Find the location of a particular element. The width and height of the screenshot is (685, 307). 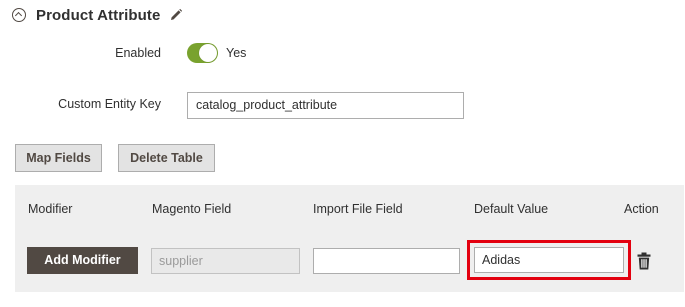

delete-table-button: Delete Table is located at coordinates (166, 158).